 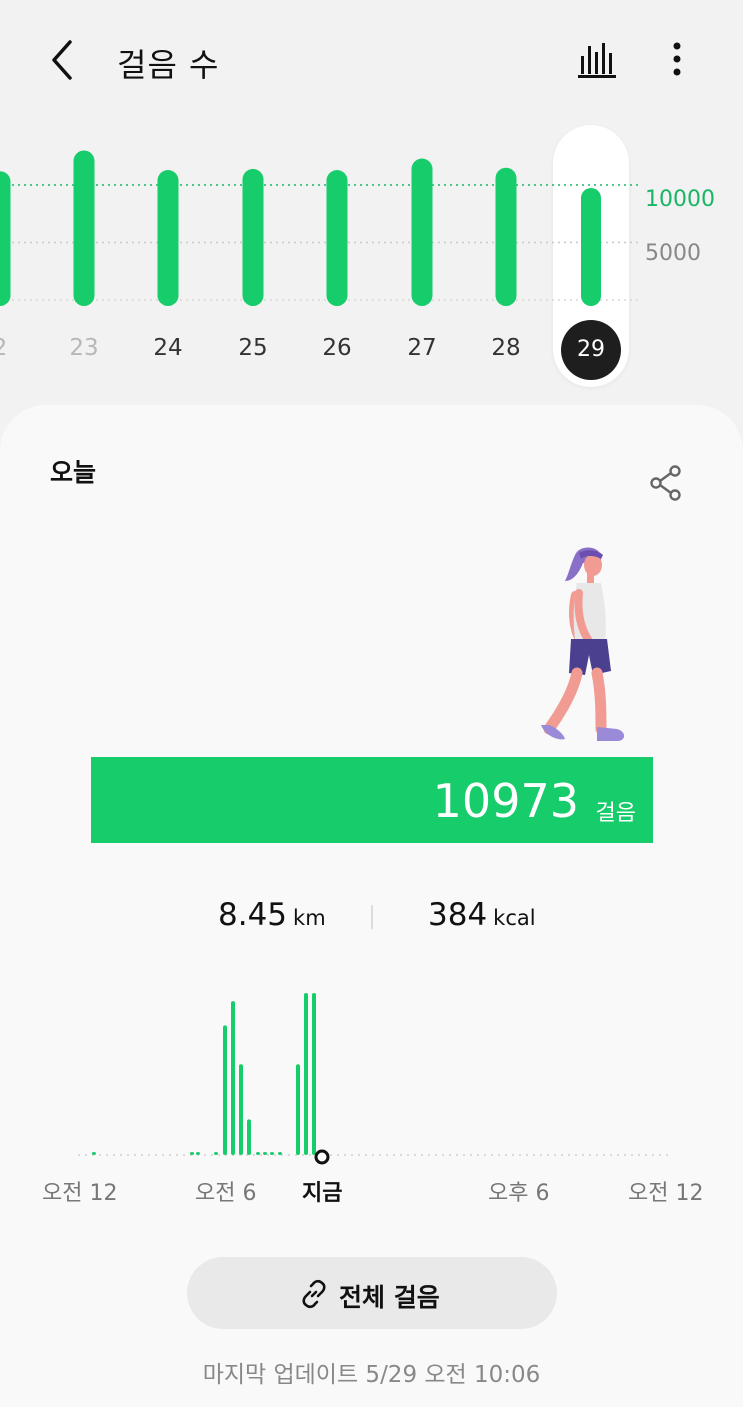 What do you see at coordinates (591, 350) in the screenshot?
I see `day-label-29: 29` at bounding box center [591, 350].